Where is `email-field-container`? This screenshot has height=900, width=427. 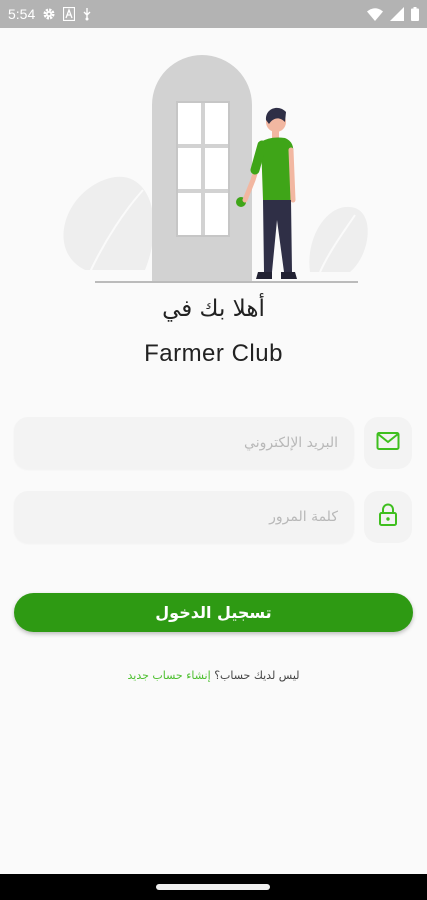
email-field-container is located at coordinates (184, 443).